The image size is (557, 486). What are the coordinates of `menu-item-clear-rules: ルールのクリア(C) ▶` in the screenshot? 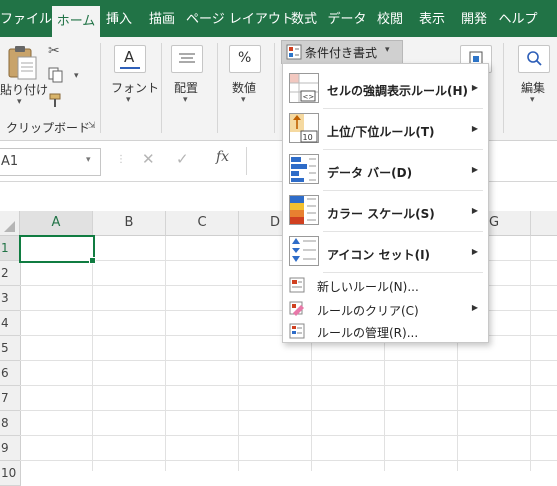 It's located at (385, 309).